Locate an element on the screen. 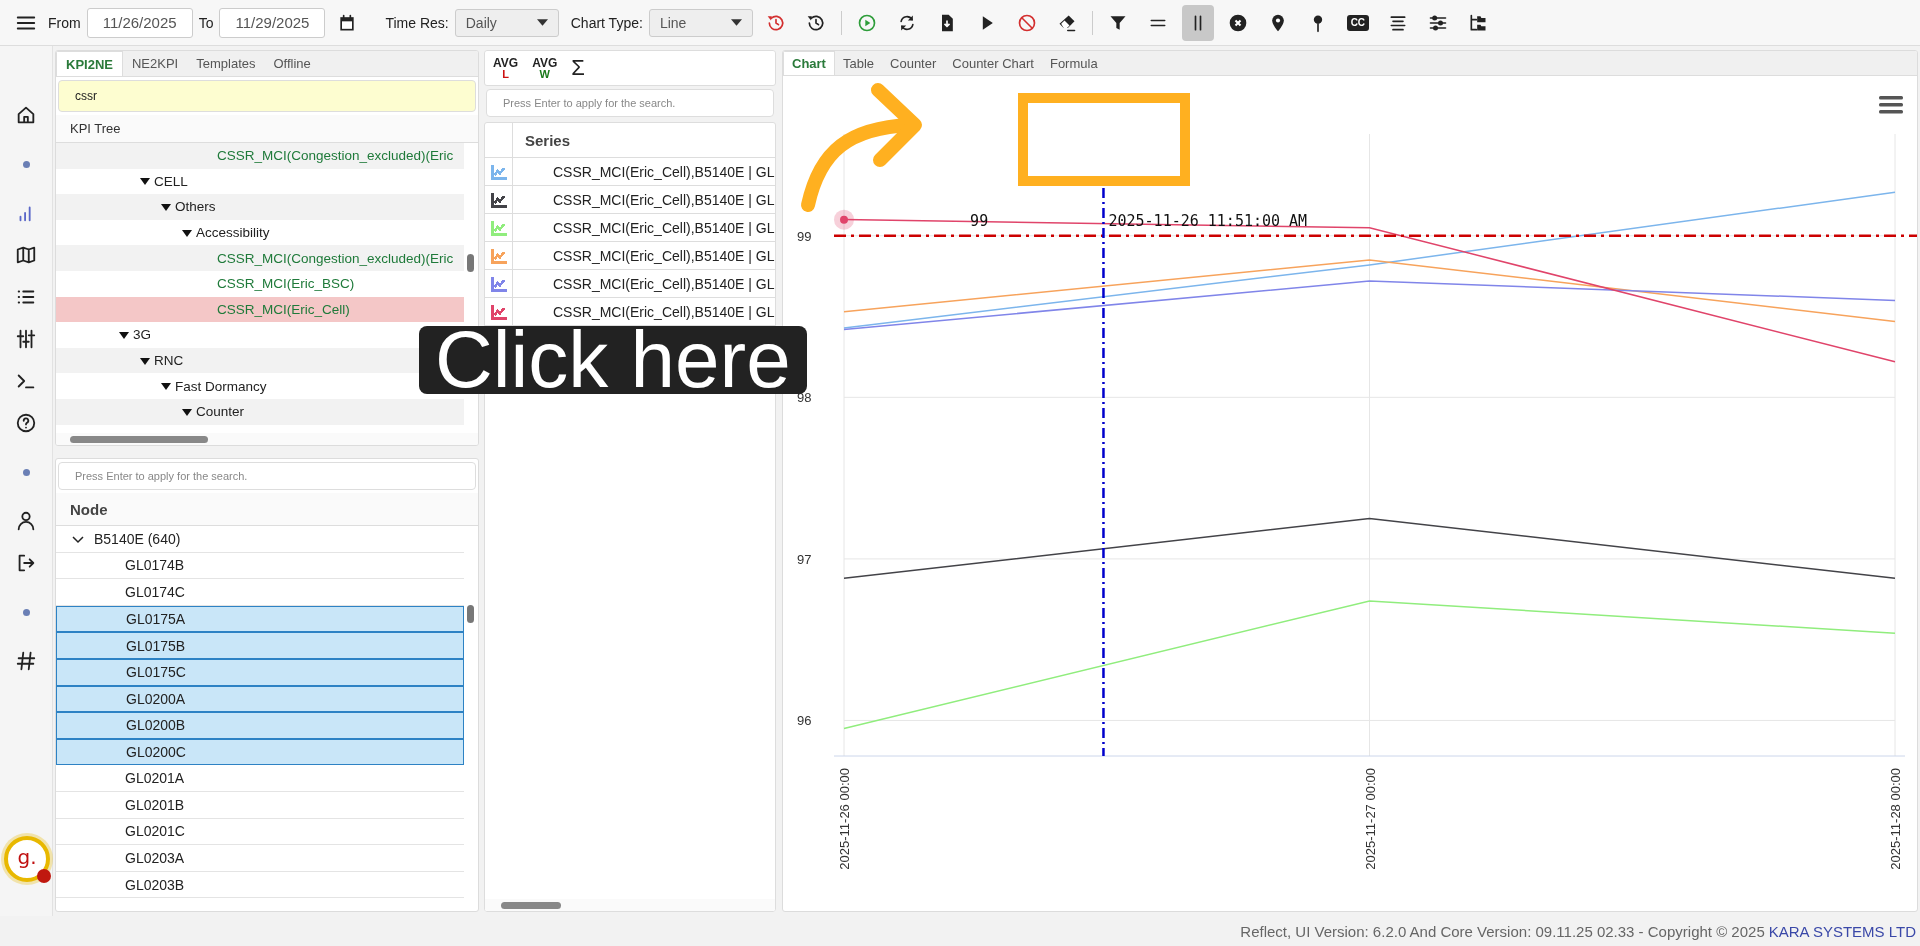  to-label: To is located at coordinates (206, 22).